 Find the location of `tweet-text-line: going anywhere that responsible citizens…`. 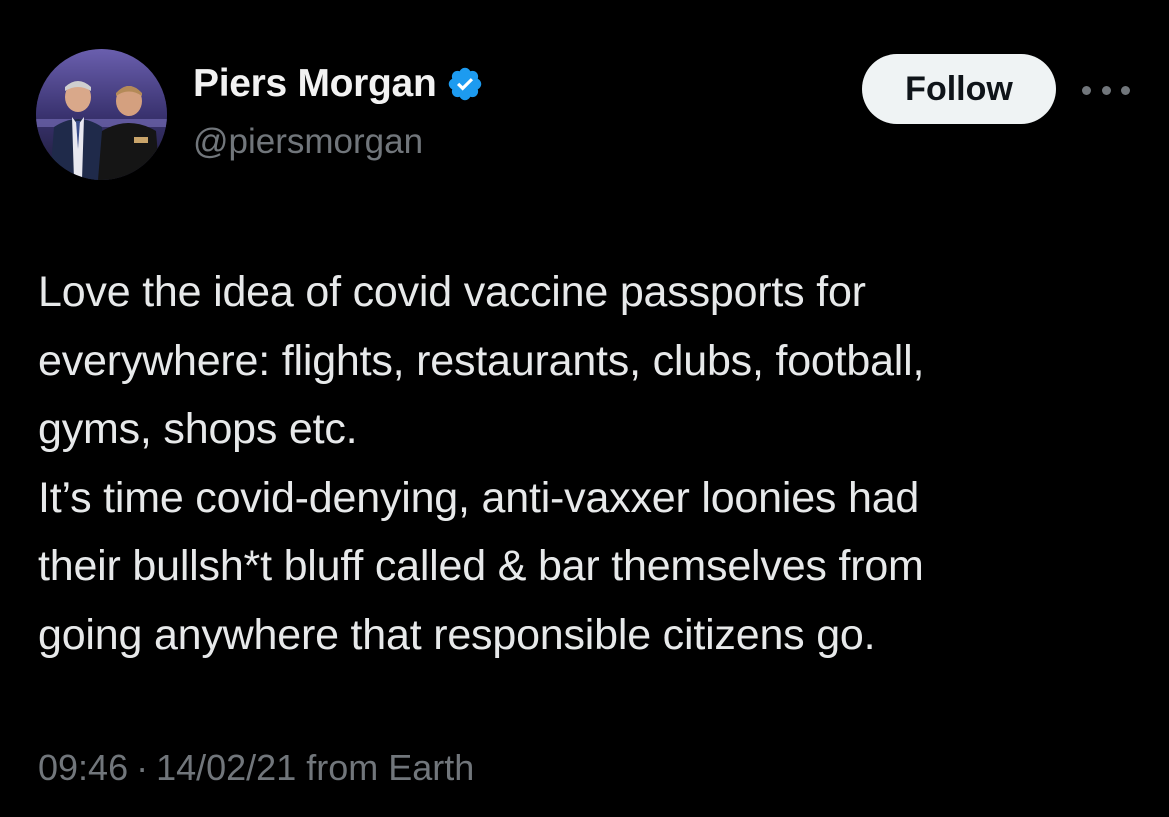

tweet-text-line: going anywhere that responsible citizens… is located at coordinates (457, 634).